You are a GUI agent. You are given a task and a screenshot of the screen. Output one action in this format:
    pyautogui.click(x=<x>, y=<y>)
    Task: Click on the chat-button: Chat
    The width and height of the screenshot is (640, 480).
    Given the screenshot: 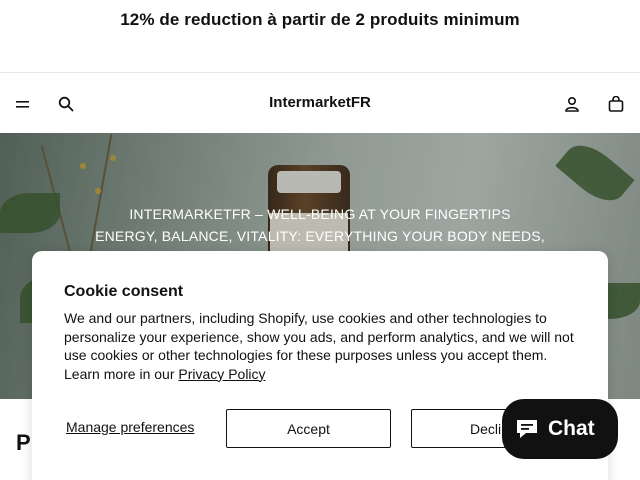 What is the action you would take?
    pyautogui.click(x=560, y=429)
    